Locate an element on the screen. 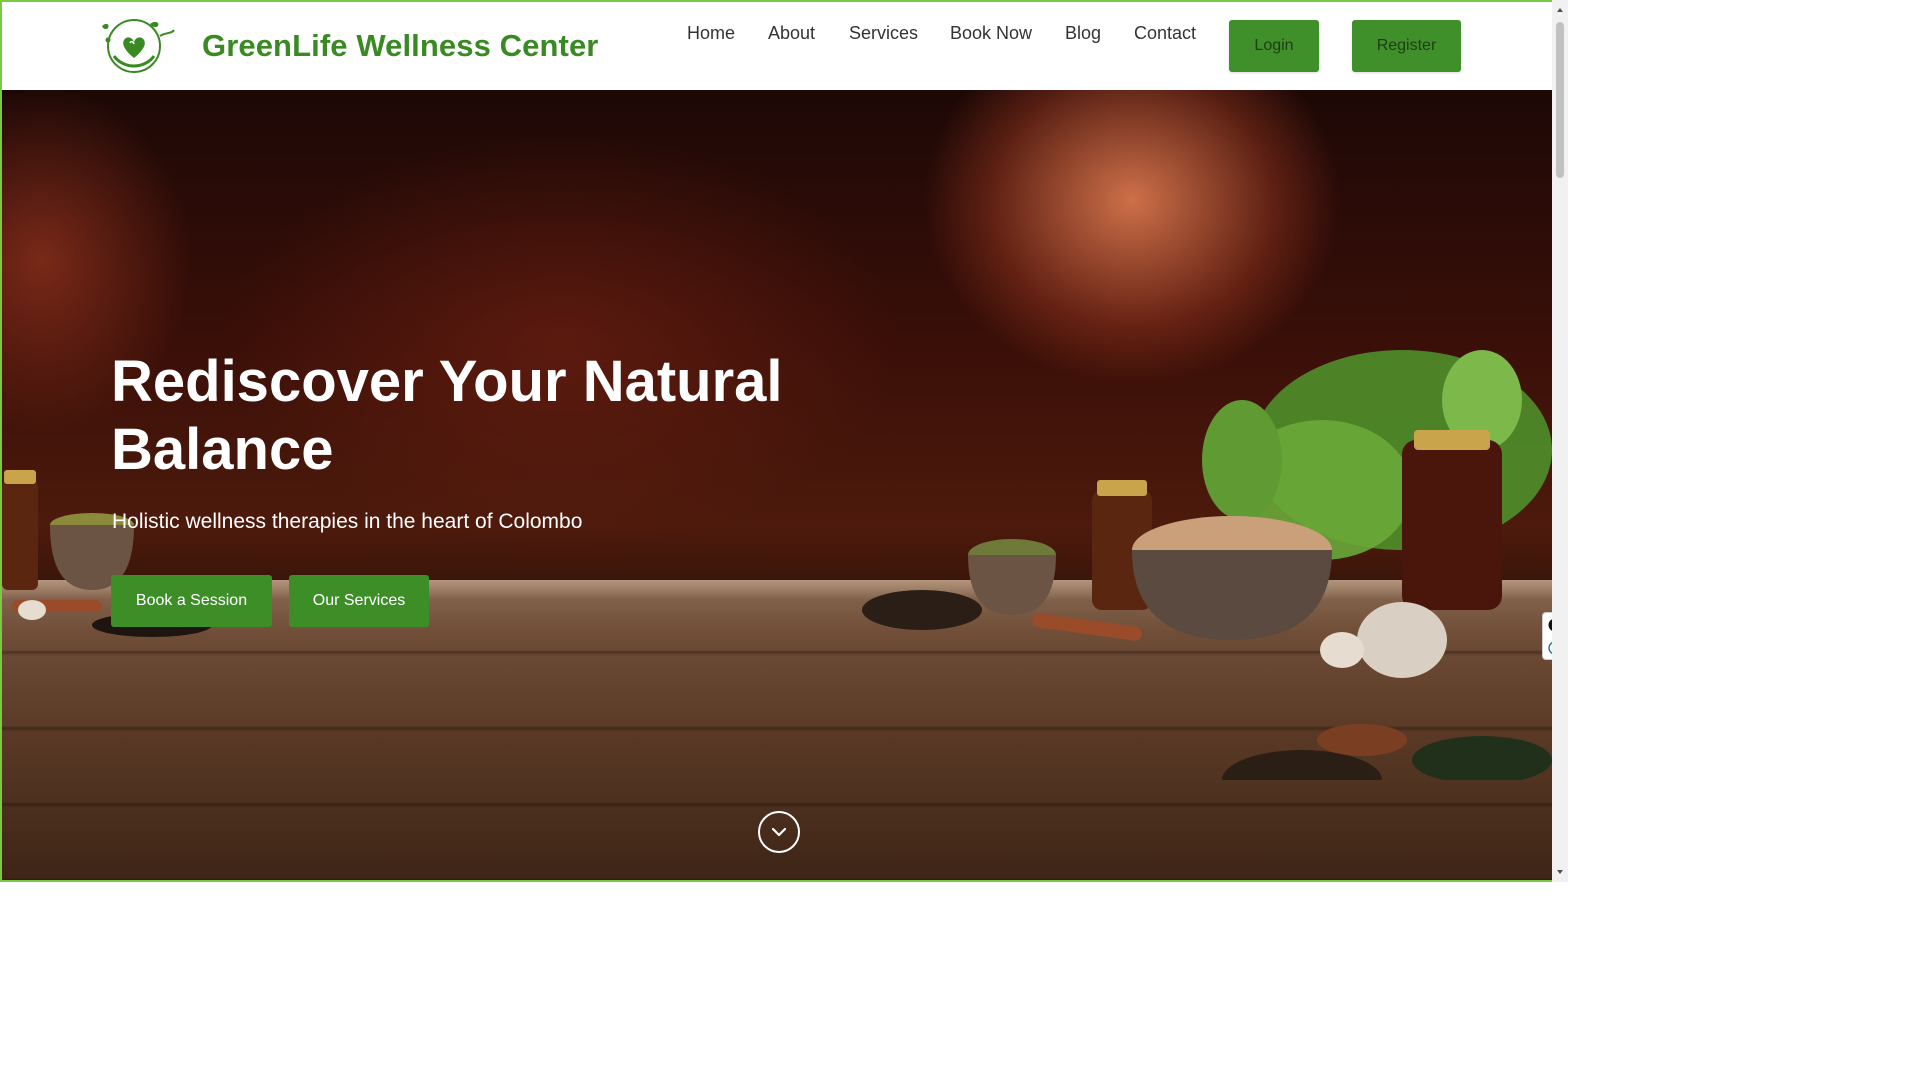  nav-link-book-now: Book Now is located at coordinates (991, 33).